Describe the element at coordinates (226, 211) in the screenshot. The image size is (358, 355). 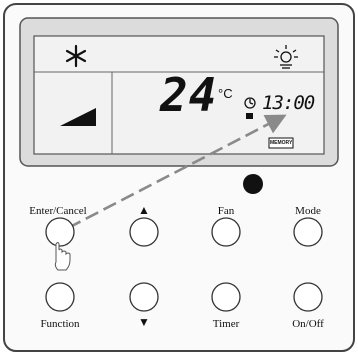
I see `fan-label: Fan` at that location.